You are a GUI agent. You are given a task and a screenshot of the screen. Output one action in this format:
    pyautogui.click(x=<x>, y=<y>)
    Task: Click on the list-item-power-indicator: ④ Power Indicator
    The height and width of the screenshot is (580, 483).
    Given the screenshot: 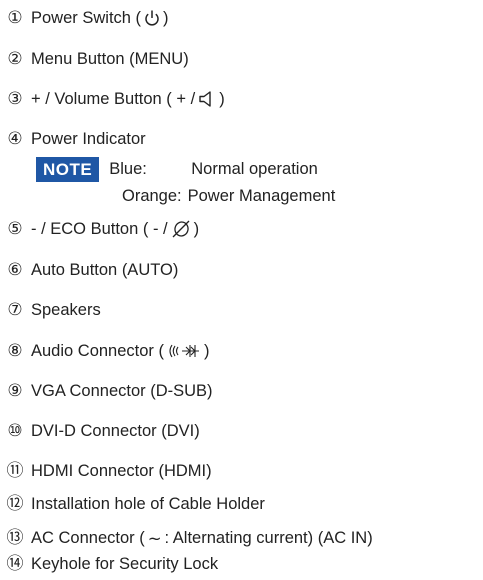 What is the action you would take?
    pyautogui.click(x=73, y=139)
    